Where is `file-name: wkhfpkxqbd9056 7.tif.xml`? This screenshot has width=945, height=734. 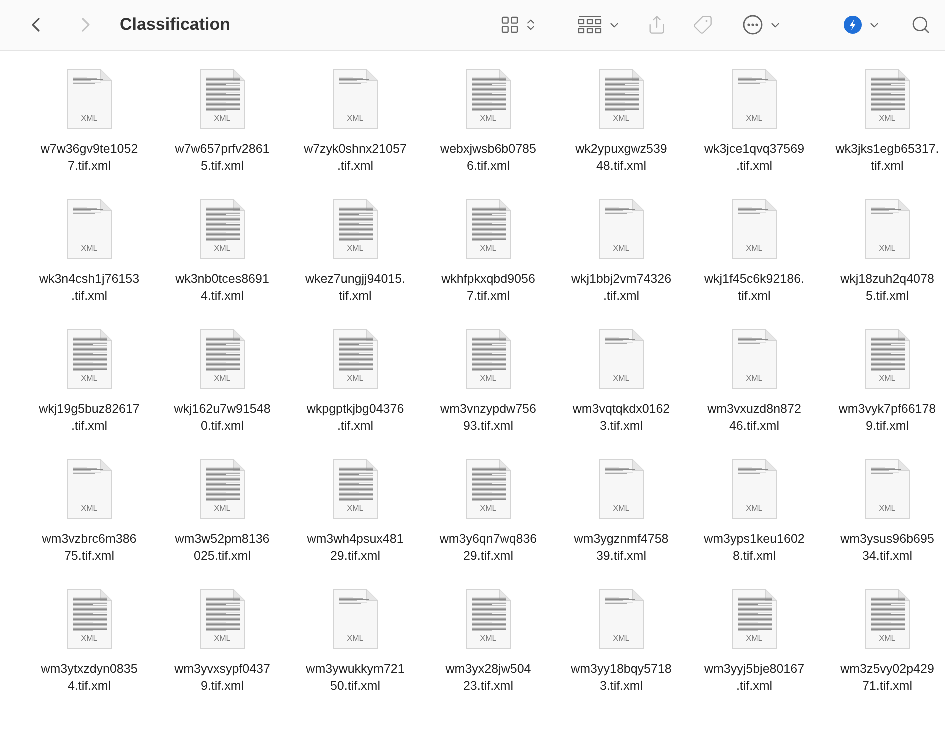 file-name: wkhfpkxqbd9056 7.tif.xml is located at coordinates (489, 288).